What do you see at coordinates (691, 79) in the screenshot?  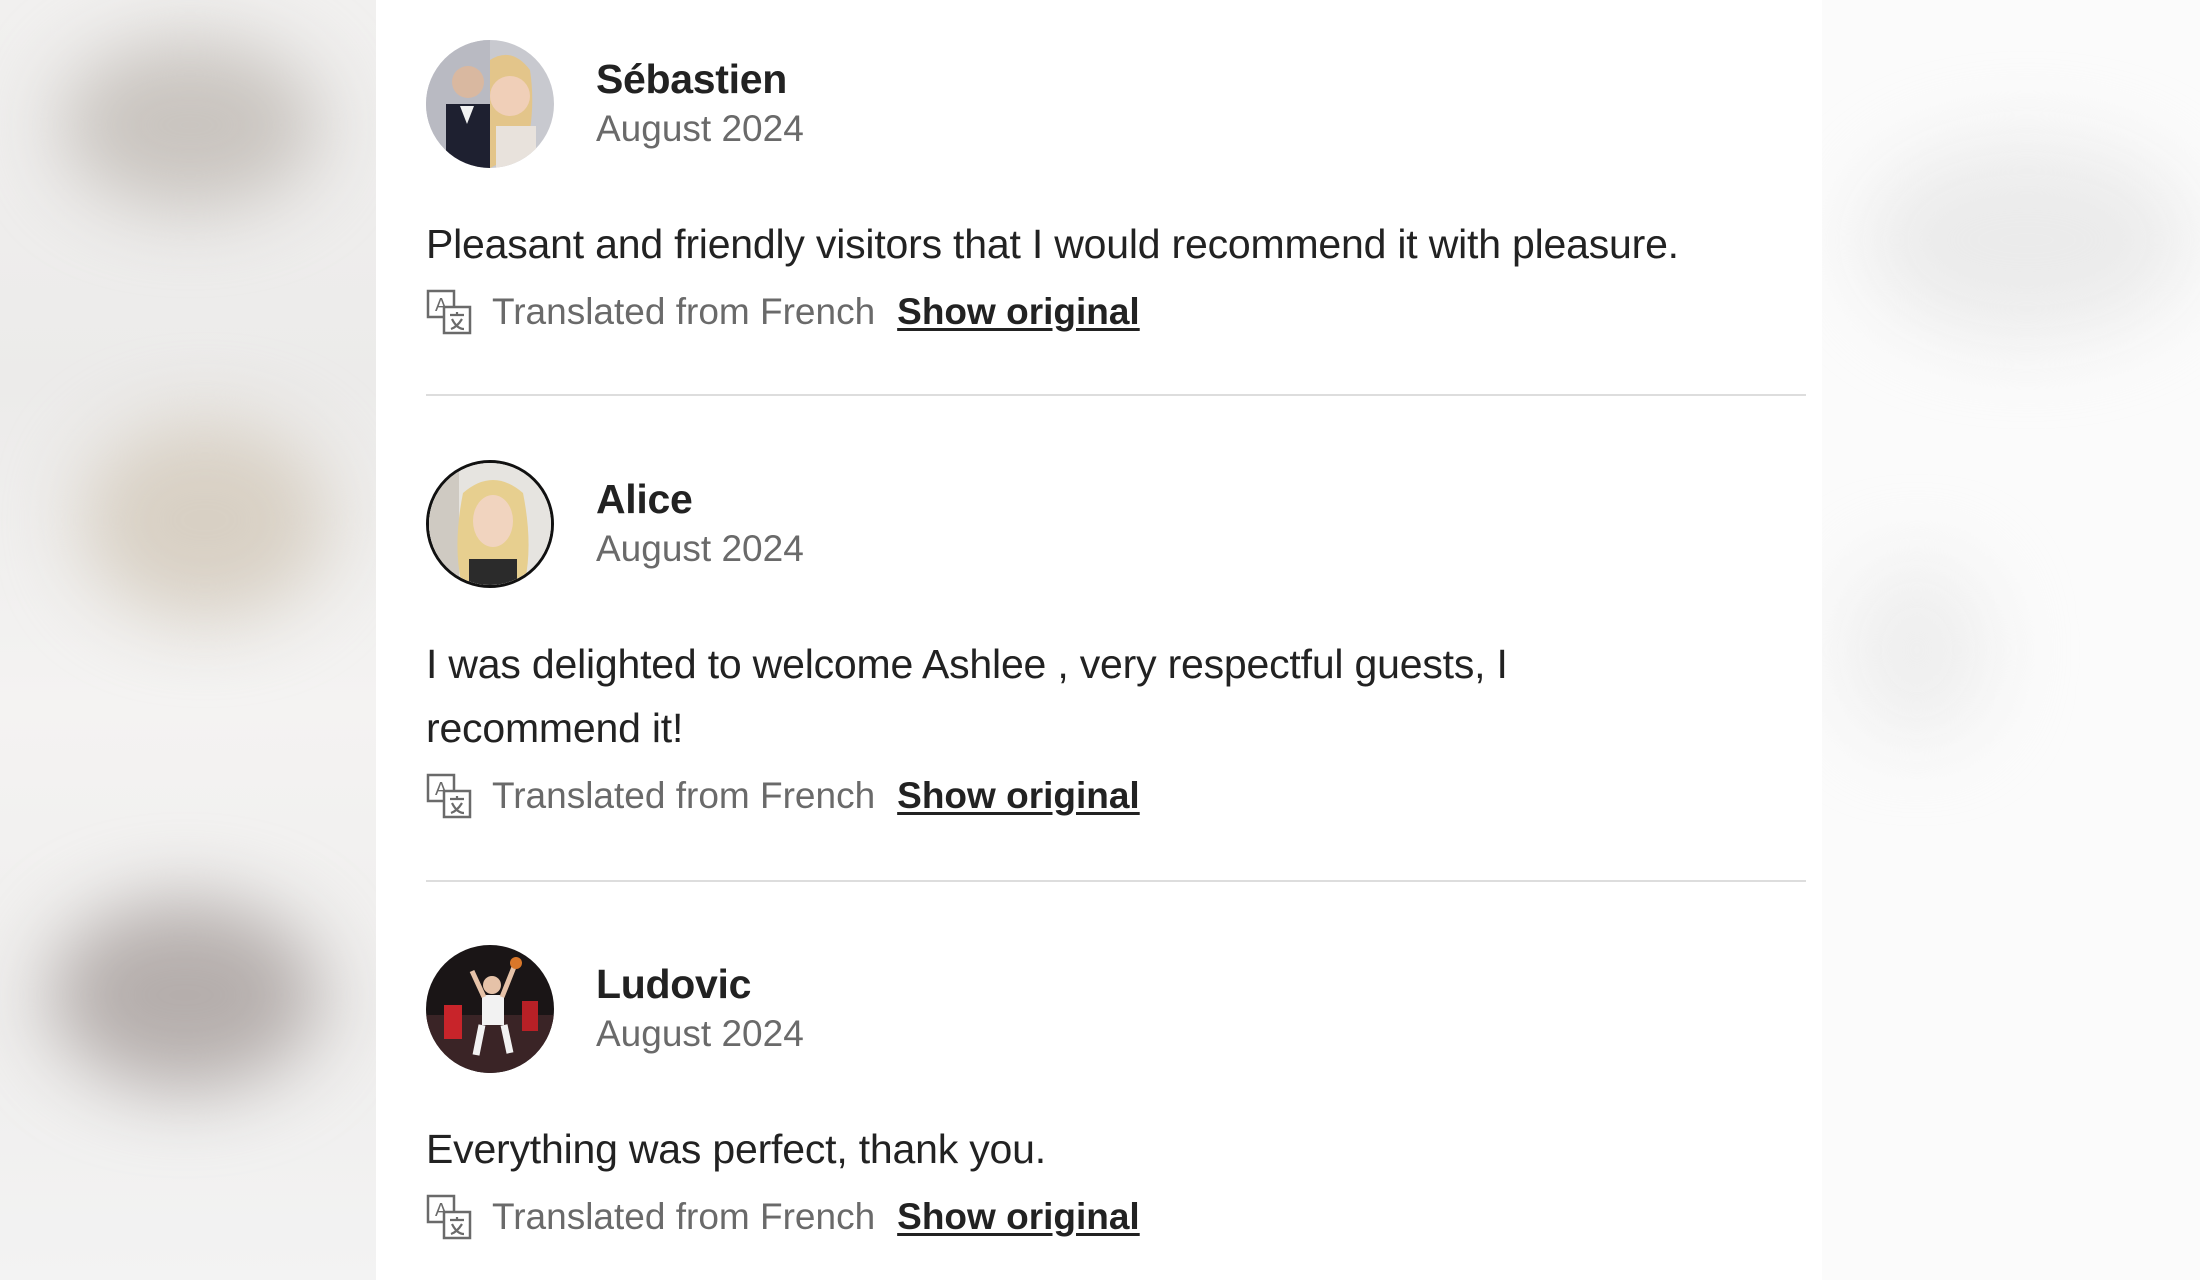 I see `reviewer-name: Sébastien` at bounding box center [691, 79].